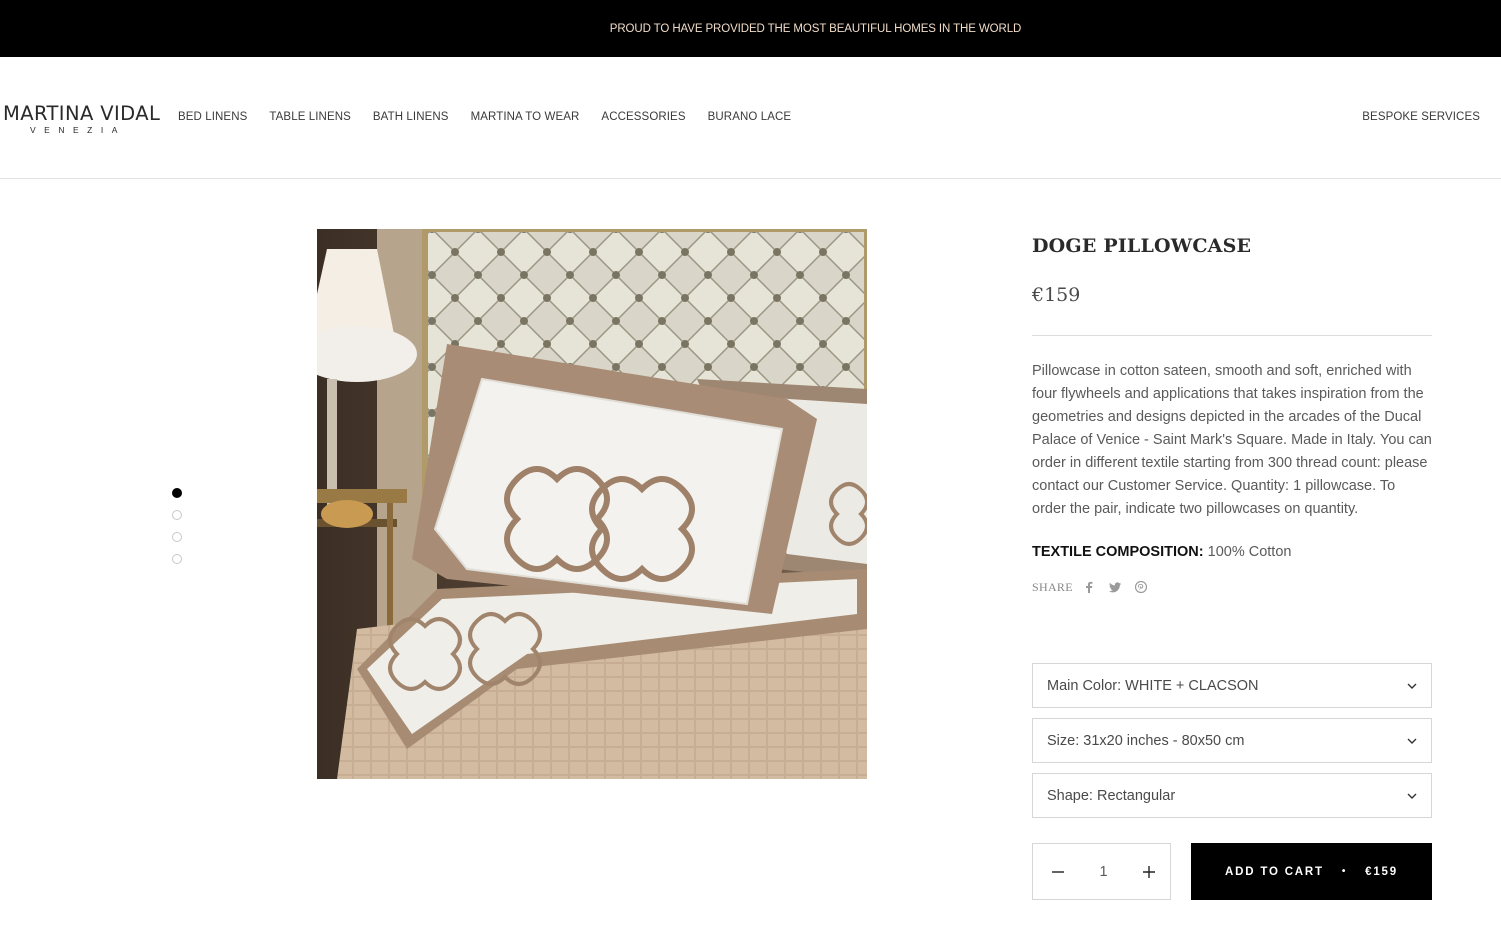 The width and height of the screenshot is (1501, 925). What do you see at coordinates (643, 117) in the screenshot?
I see `nav-item-accessories: ACCESSORIES` at bounding box center [643, 117].